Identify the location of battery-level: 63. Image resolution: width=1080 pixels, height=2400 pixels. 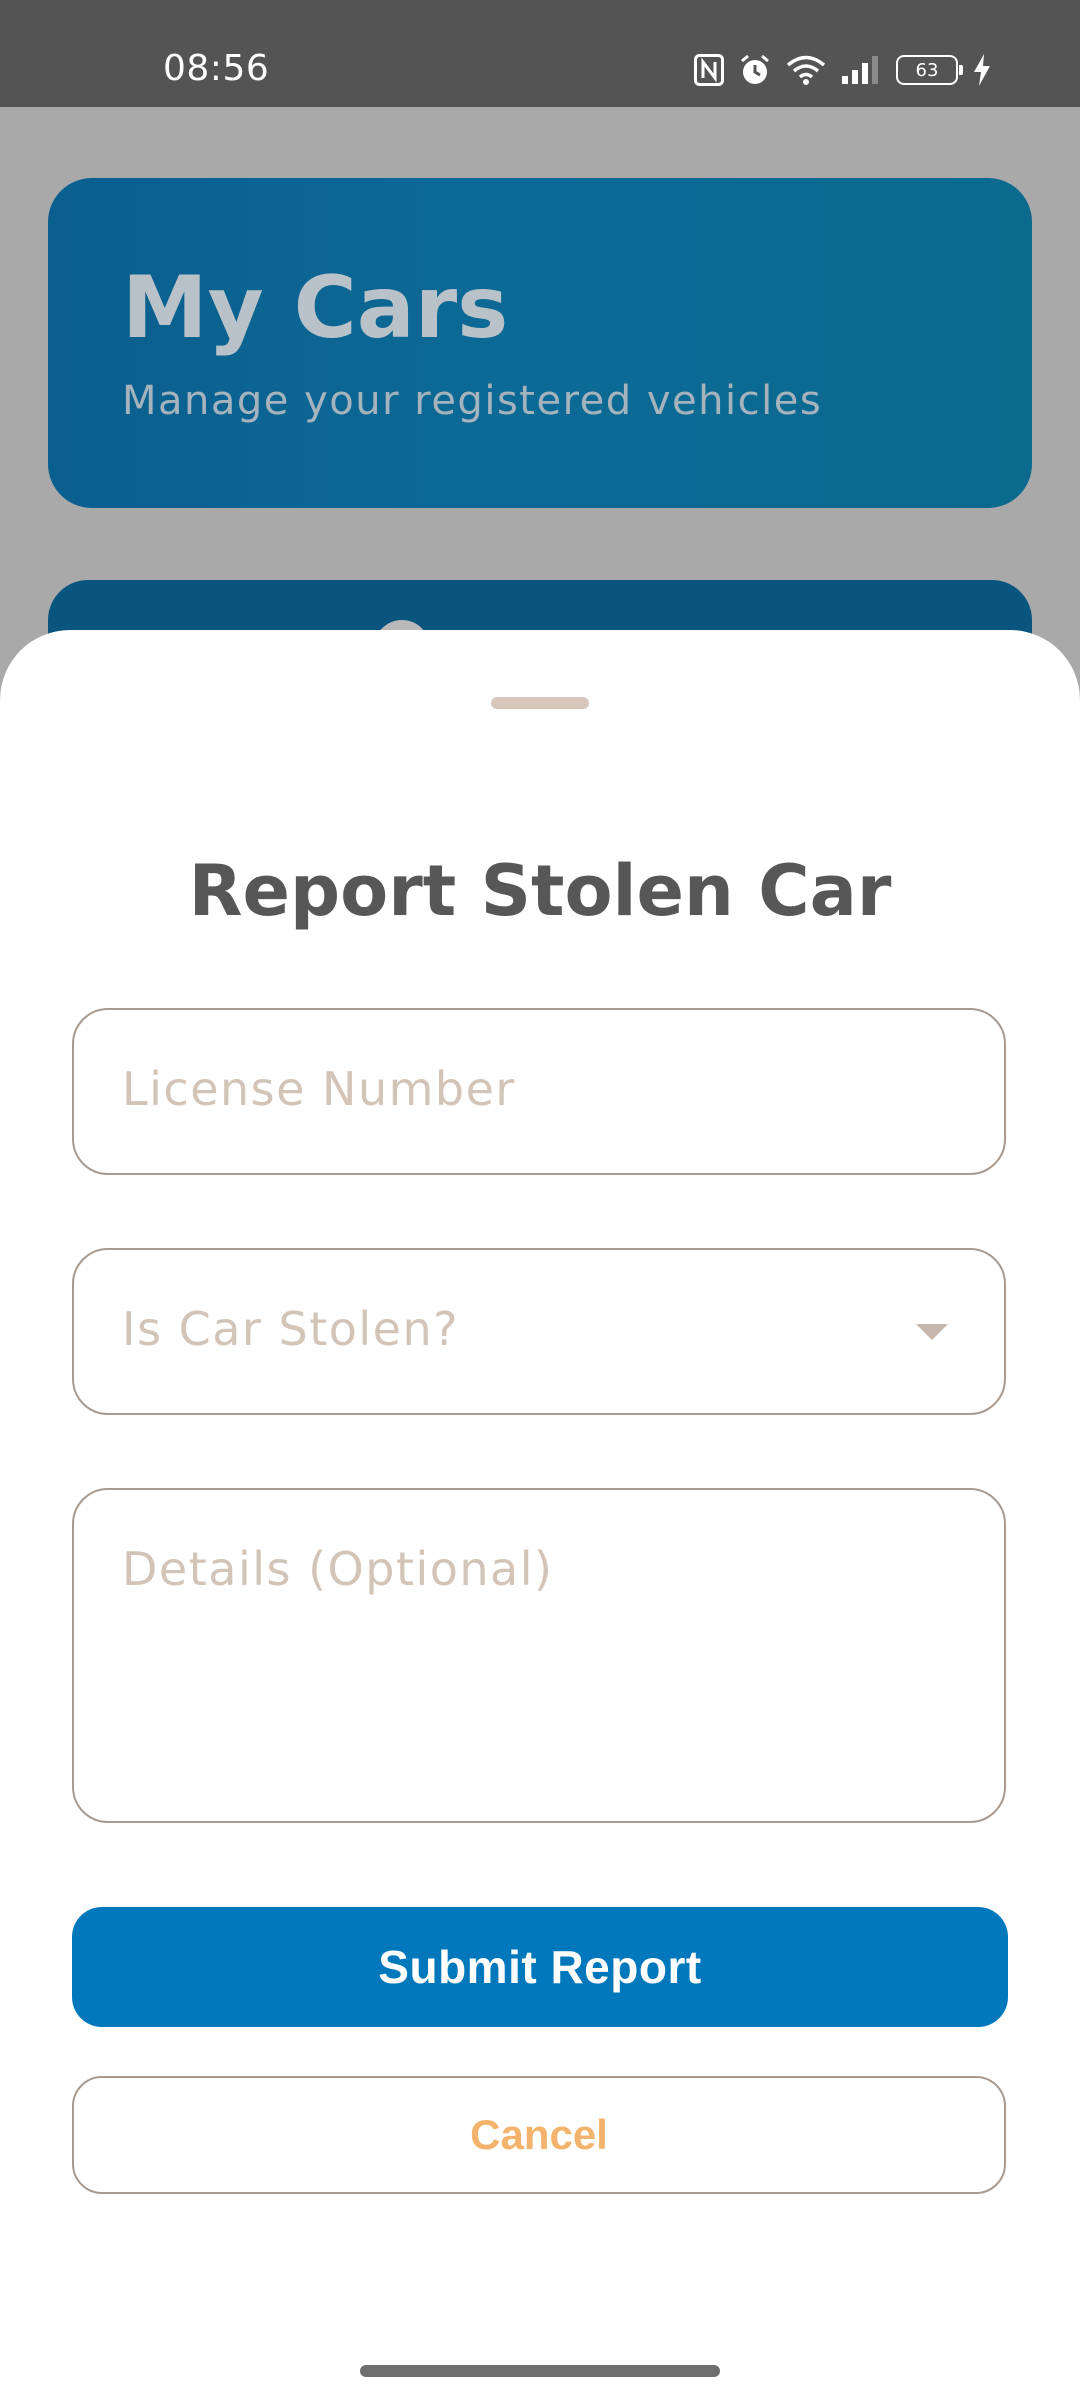
(927, 70).